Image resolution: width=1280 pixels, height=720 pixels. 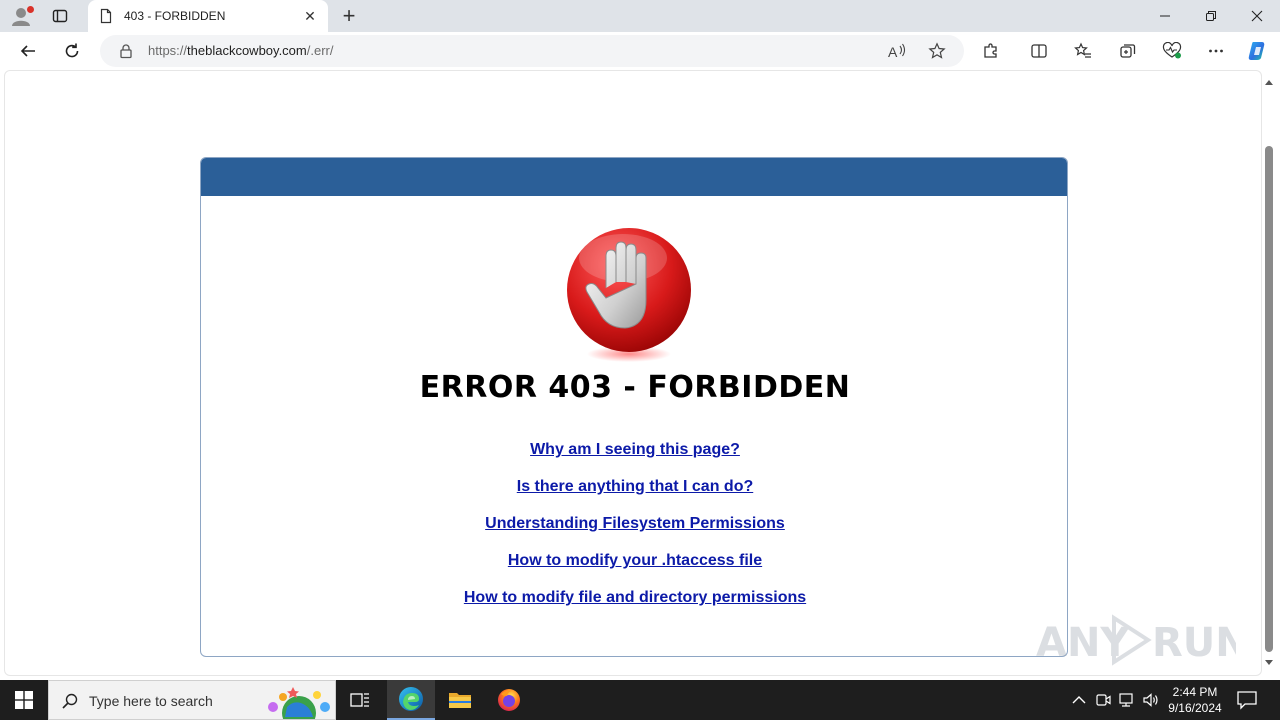 I want to click on clock-time: 2:44 PM, so click(x=1195, y=692).